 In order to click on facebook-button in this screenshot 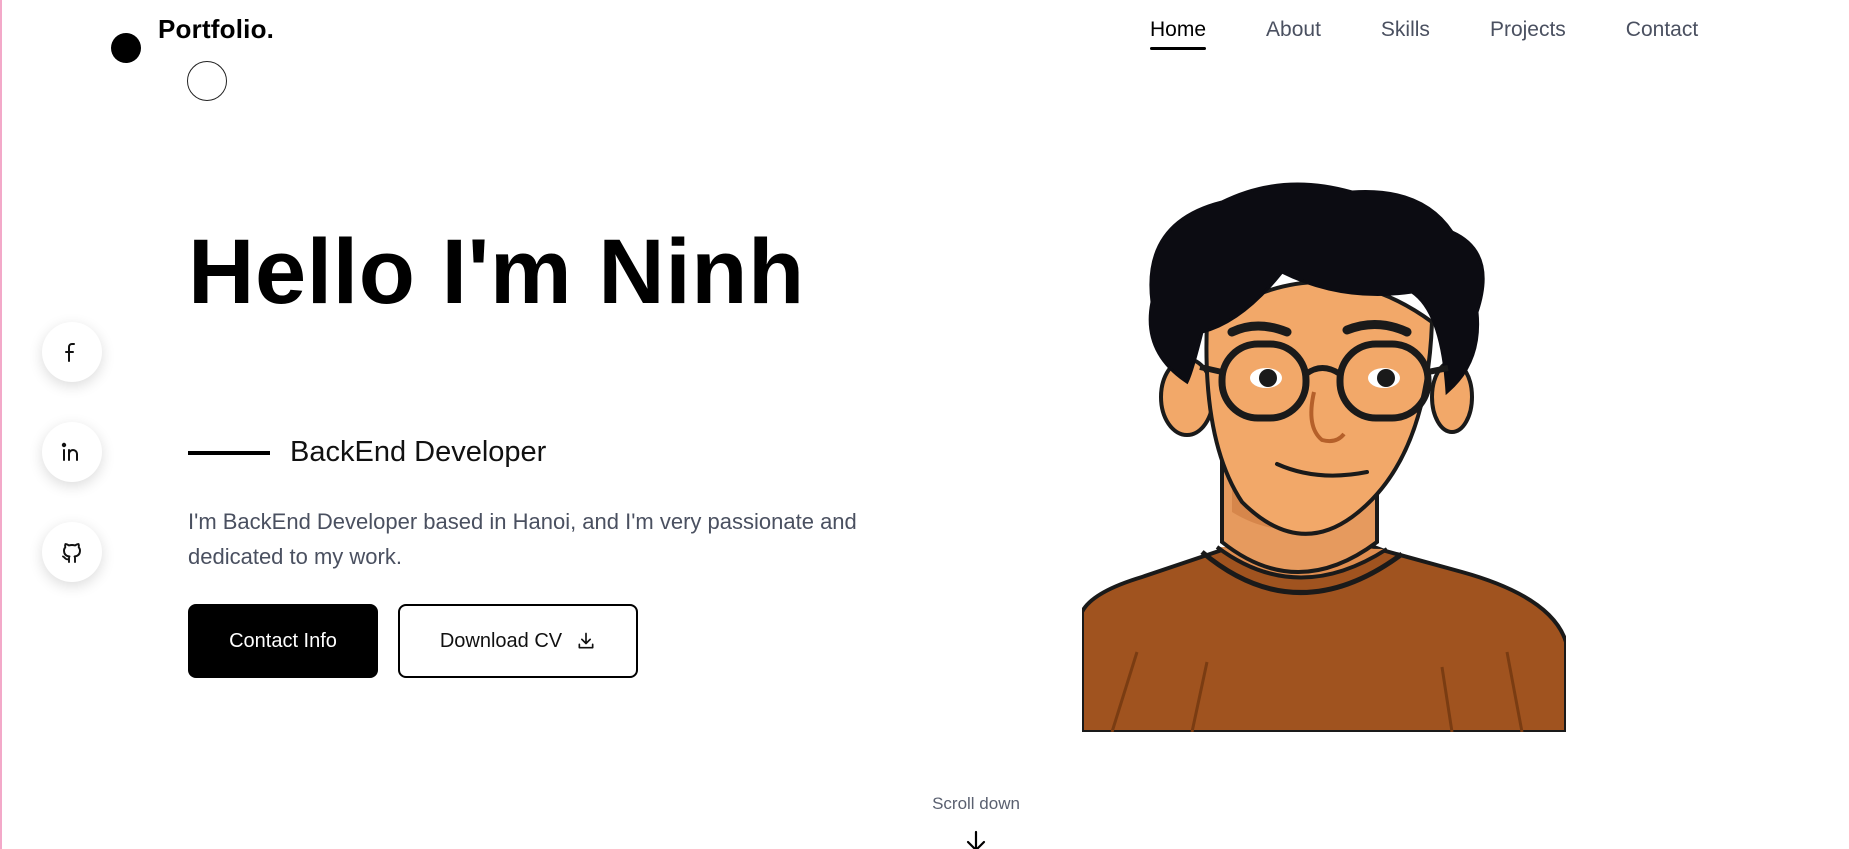, I will do `click(72, 352)`.